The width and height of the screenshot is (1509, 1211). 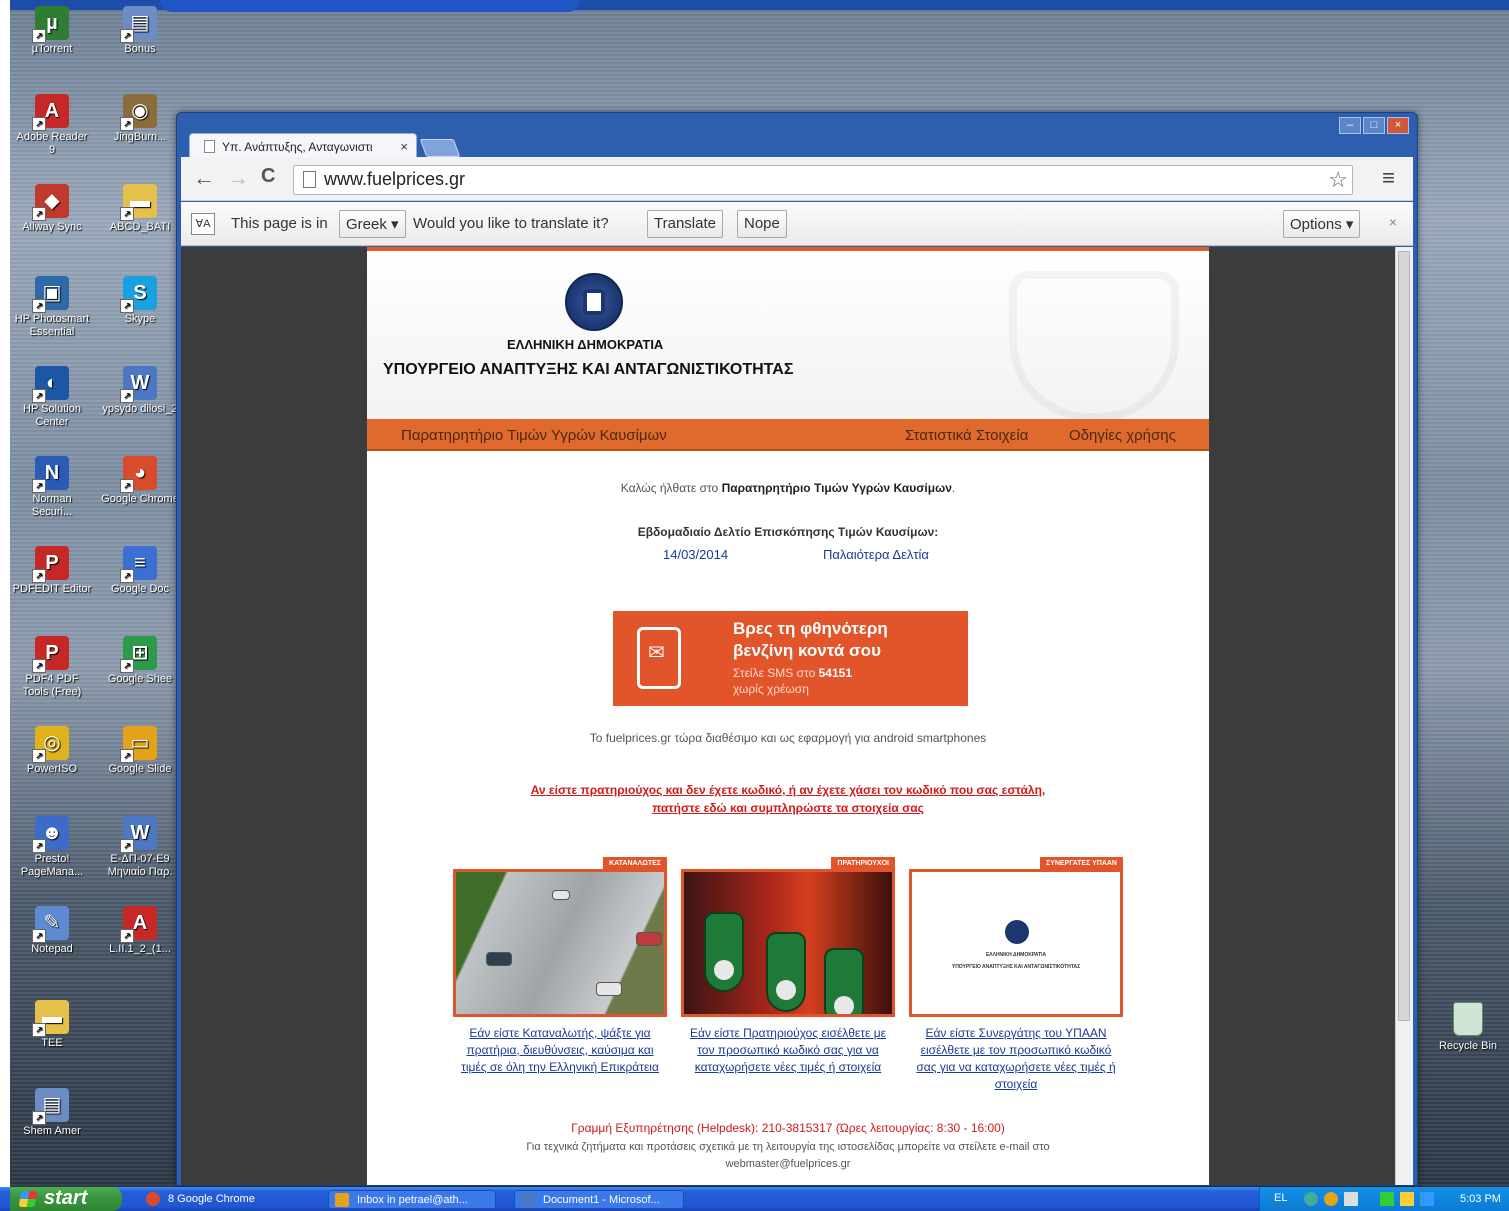 I want to click on desktop-icon: ◎PowerISO, so click(x=52, y=751).